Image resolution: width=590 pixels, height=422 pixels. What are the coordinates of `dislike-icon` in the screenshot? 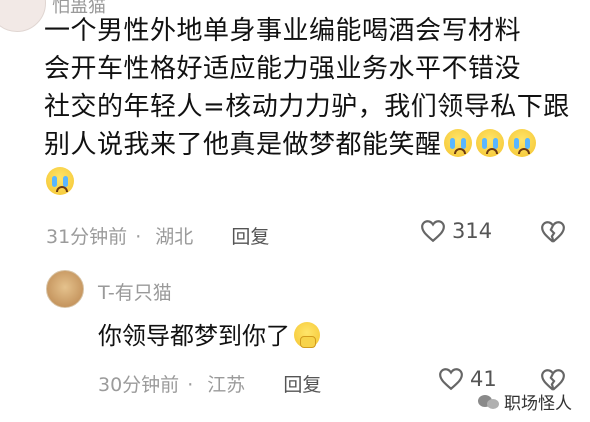 It's located at (553, 232).